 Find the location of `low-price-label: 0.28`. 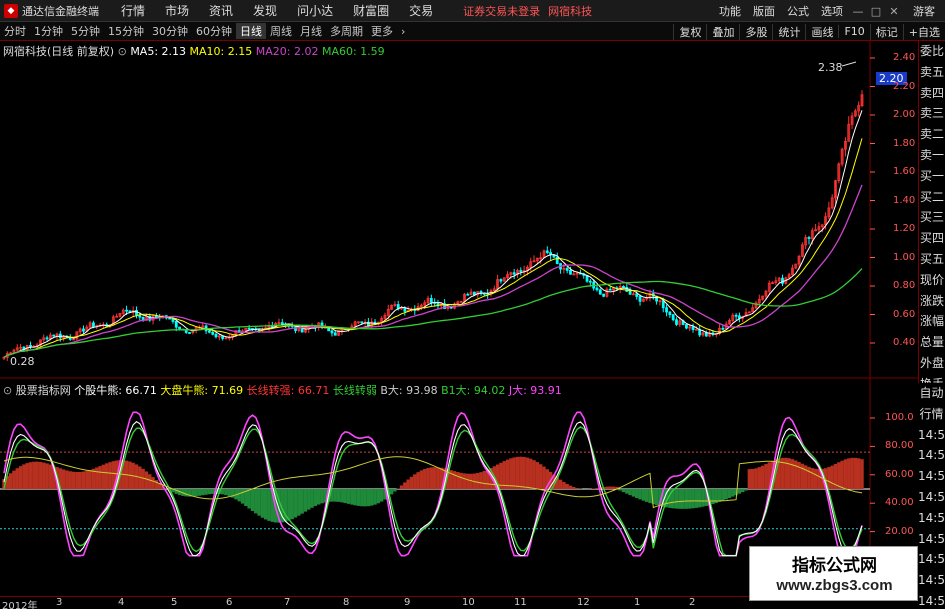

low-price-label: 0.28 is located at coordinates (22, 361).